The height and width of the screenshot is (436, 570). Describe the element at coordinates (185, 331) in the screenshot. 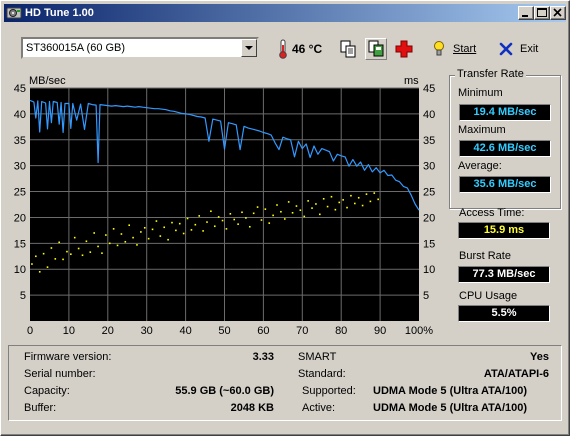

I see `x-tick-label: 40` at that location.